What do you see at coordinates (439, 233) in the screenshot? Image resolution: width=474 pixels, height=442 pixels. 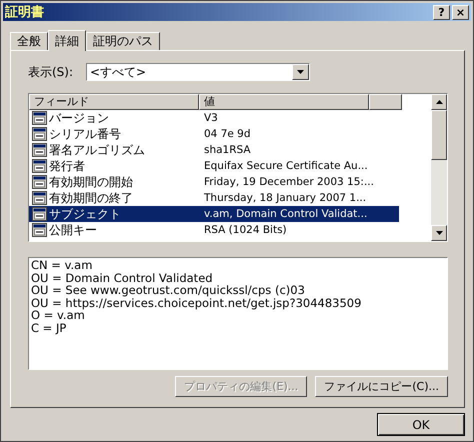 I see `scroll-down-icon` at bounding box center [439, 233].